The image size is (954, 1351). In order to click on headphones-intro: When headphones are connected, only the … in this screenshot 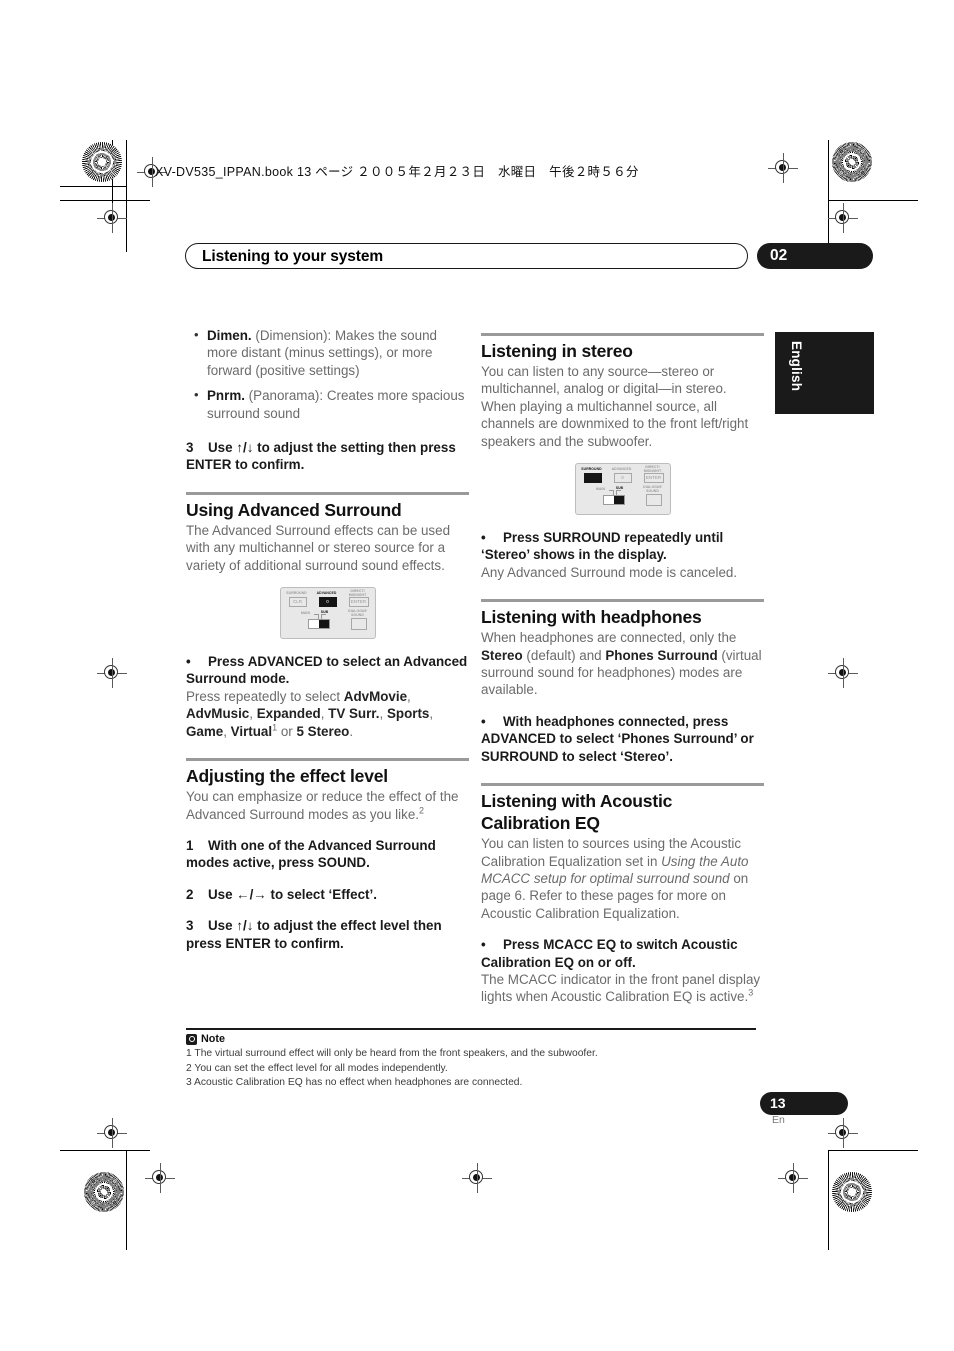, I will do `click(622, 664)`.